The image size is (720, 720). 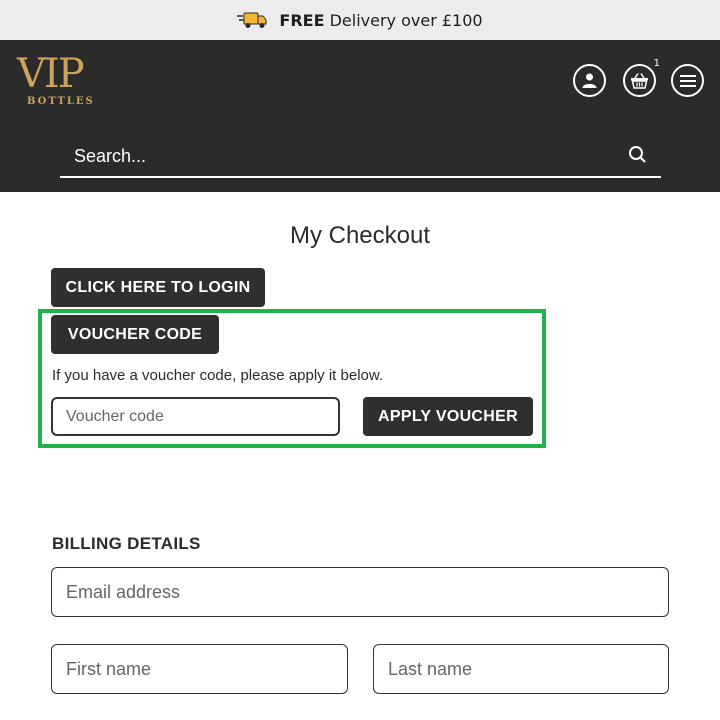 What do you see at coordinates (656, 63) in the screenshot?
I see `cart-count-badge: 1` at bounding box center [656, 63].